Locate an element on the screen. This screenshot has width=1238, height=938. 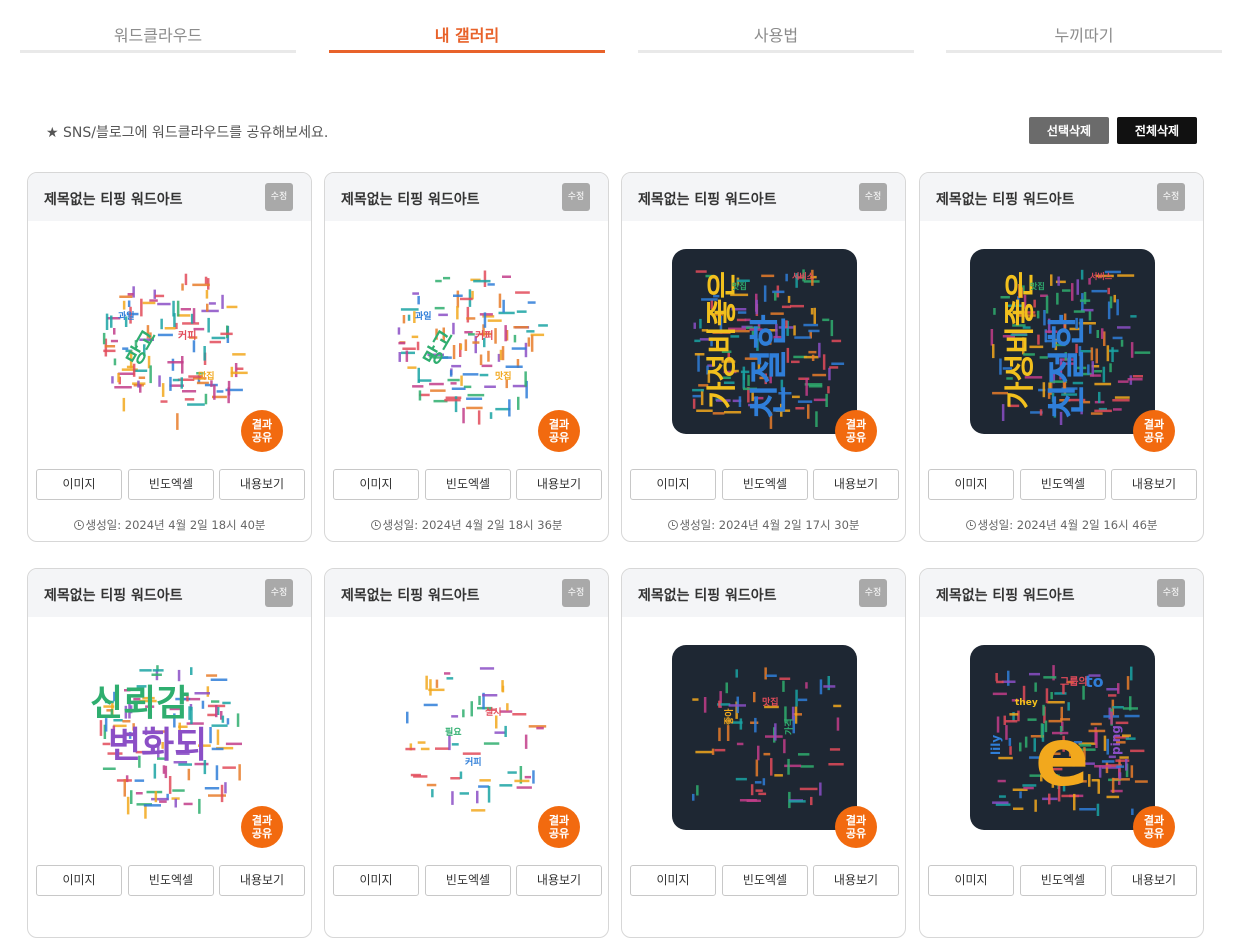
wordcloud-thumbnail: e to lily ping they 그룹의 is located at coordinates (1062, 737).